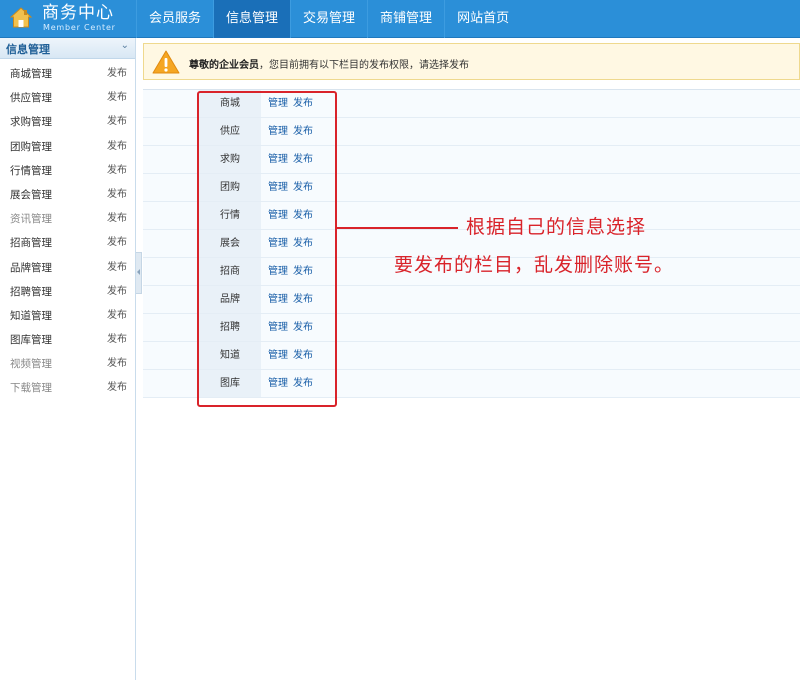  What do you see at coordinates (230, 131) in the screenshot?
I see `module-name: 供应` at bounding box center [230, 131].